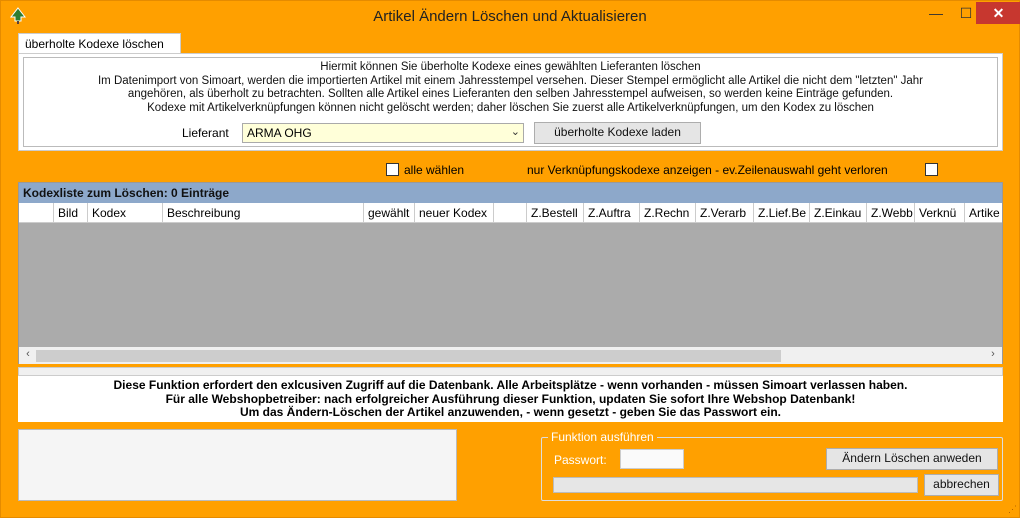 The width and height of the screenshot is (1020, 518). Describe the element at coordinates (510, 193) in the screenshot. I see `grid-caption: Kodexliste zum Löschen: 0 Einträge` at that location.